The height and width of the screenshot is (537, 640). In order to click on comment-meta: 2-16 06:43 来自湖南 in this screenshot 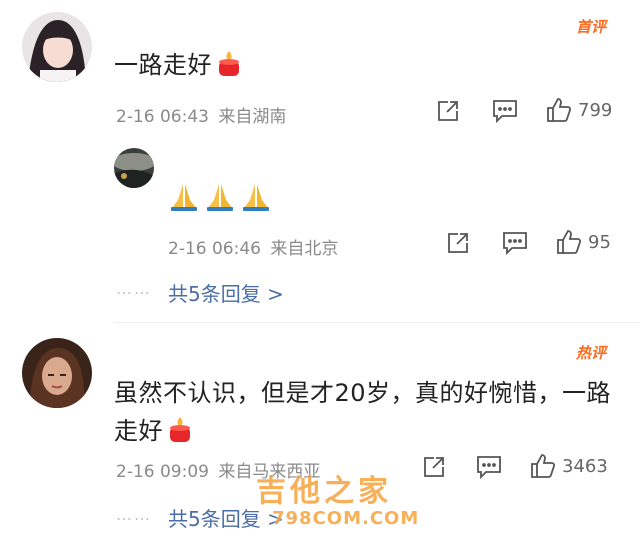, I will do `click(201, 114)`.